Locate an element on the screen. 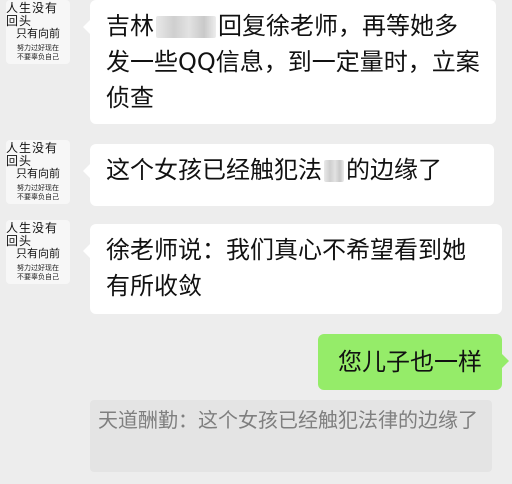  message-text: 这个女孩已经触犯法 is located at coordinates (214, 170).